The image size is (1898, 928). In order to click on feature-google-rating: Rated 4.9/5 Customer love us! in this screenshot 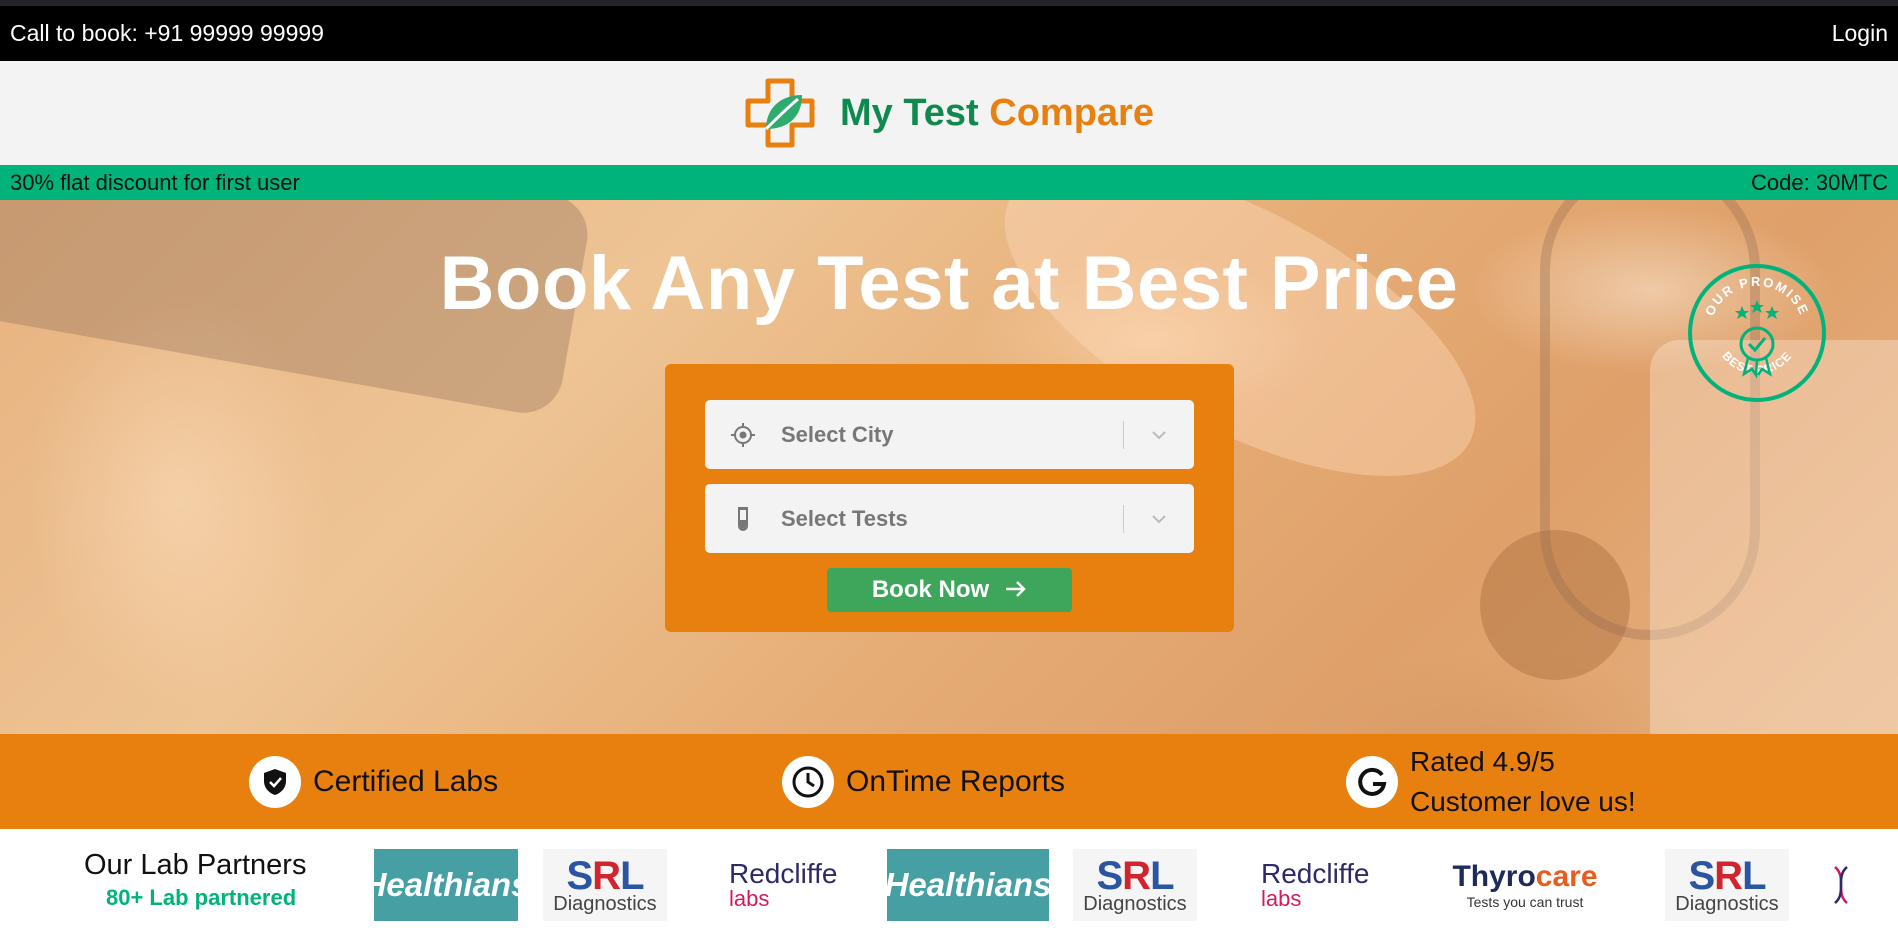, I will do `click(1491, 781)`.